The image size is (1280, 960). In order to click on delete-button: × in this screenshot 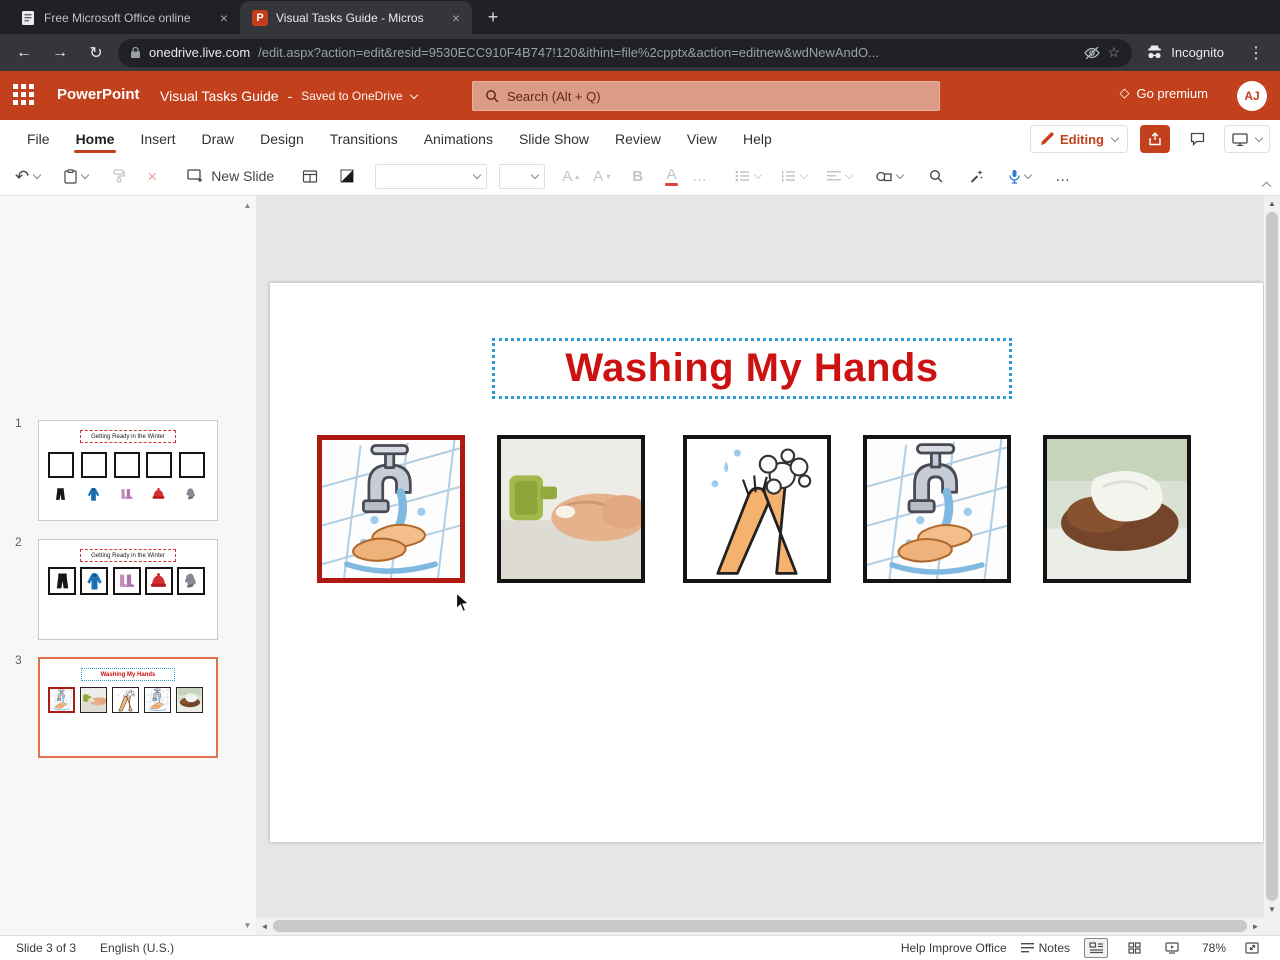, I will do `click(152, 176)`.